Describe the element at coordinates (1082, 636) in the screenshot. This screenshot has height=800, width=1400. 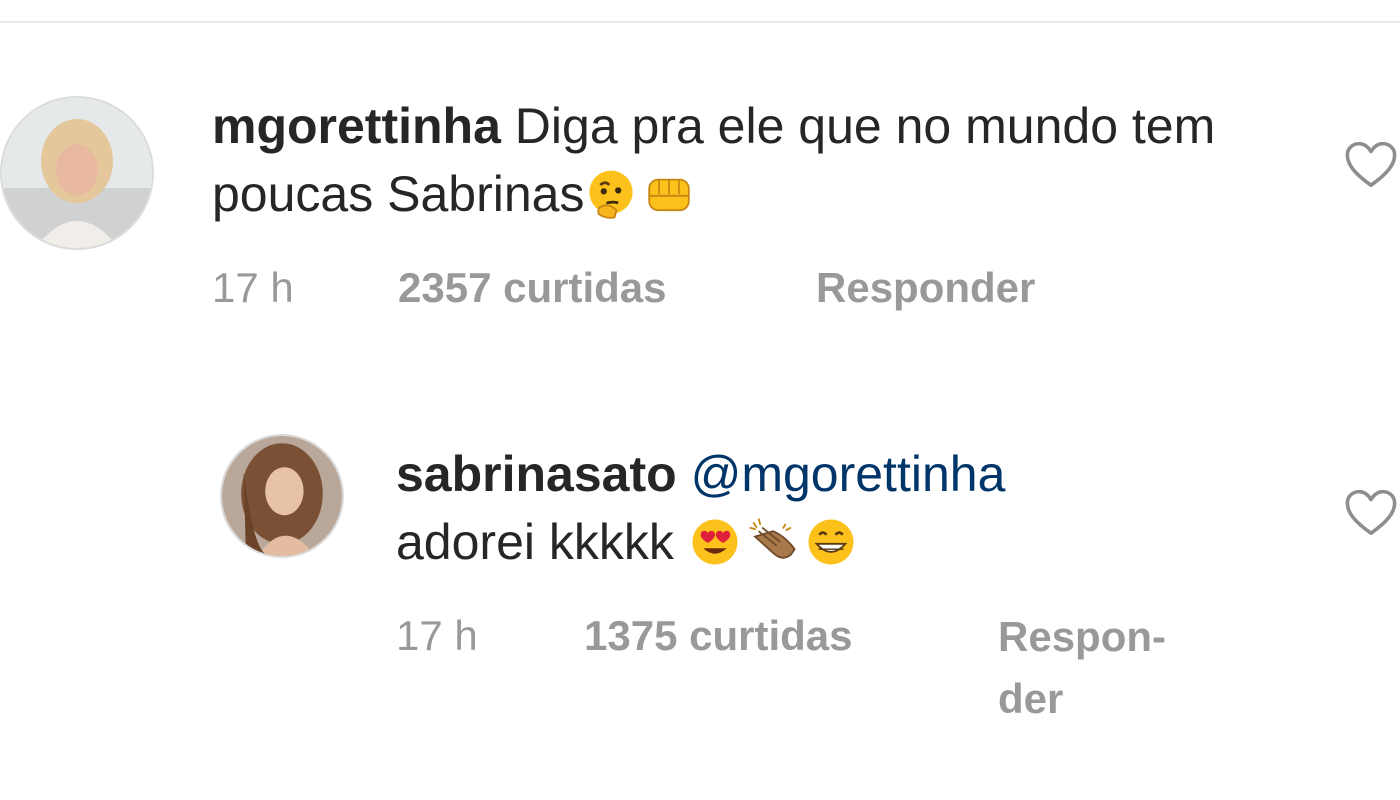
I see `reply-label-line1: Respon-` at that location.